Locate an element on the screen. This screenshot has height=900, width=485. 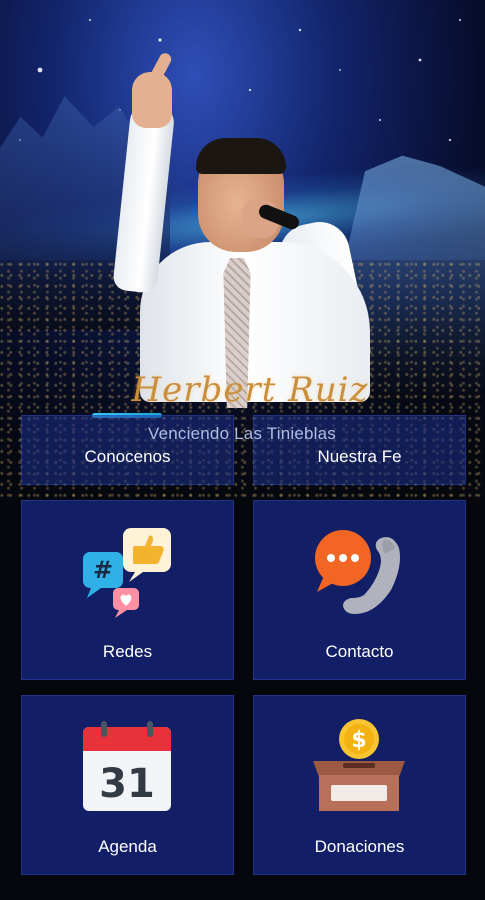
ministry-tagline: Venciendo Las Tinieblas is located at coordinates (242, 433).